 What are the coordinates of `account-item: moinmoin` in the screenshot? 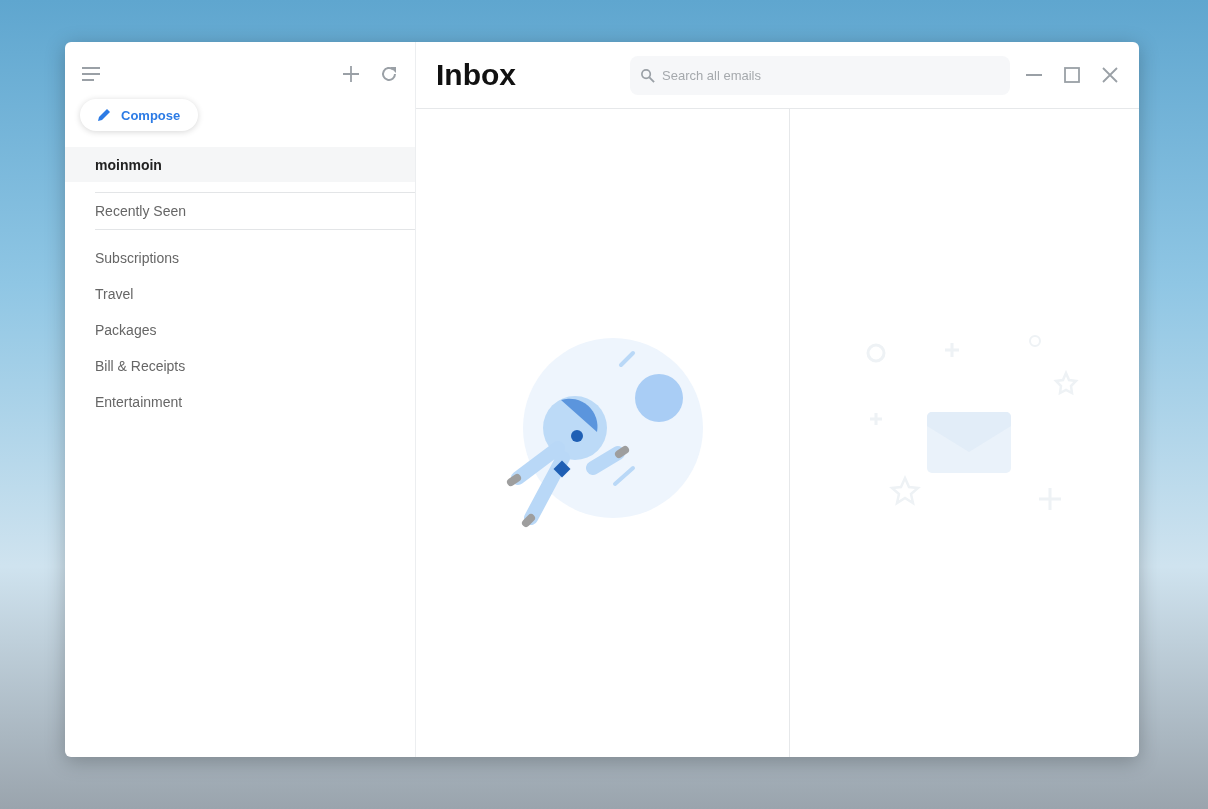 It's located at (240, 164).